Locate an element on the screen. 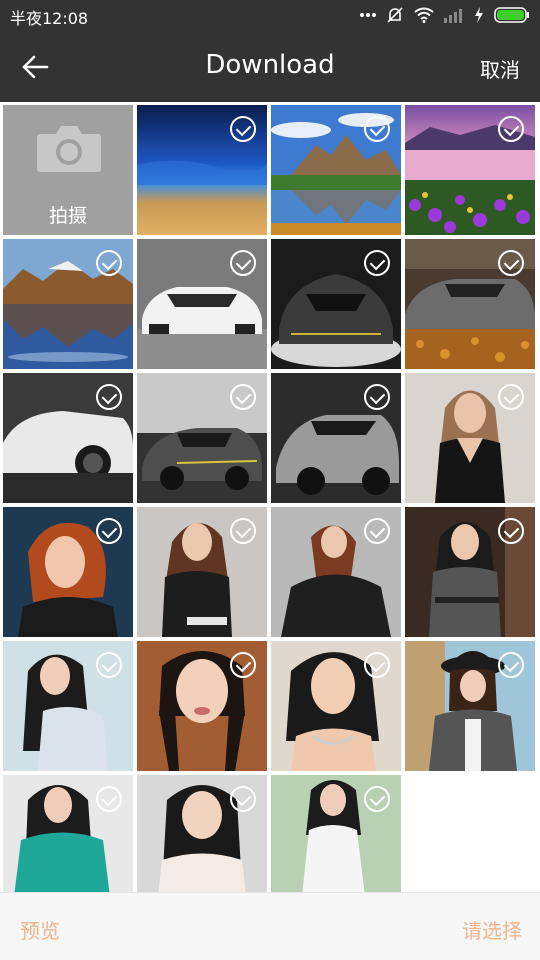  wifi-icon is located at coordinates (424, 15).